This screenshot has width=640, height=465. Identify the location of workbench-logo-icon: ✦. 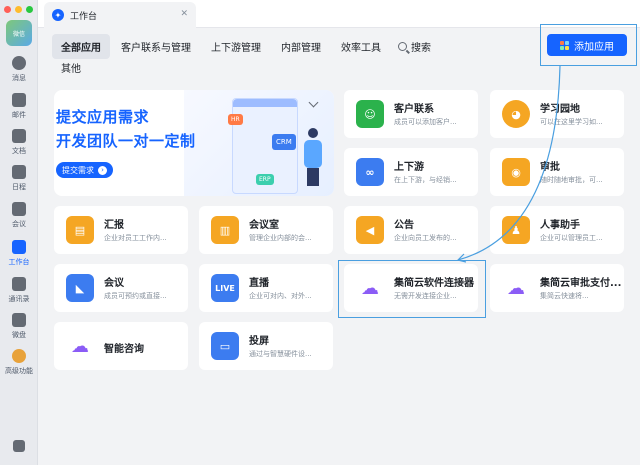
(58, 15).